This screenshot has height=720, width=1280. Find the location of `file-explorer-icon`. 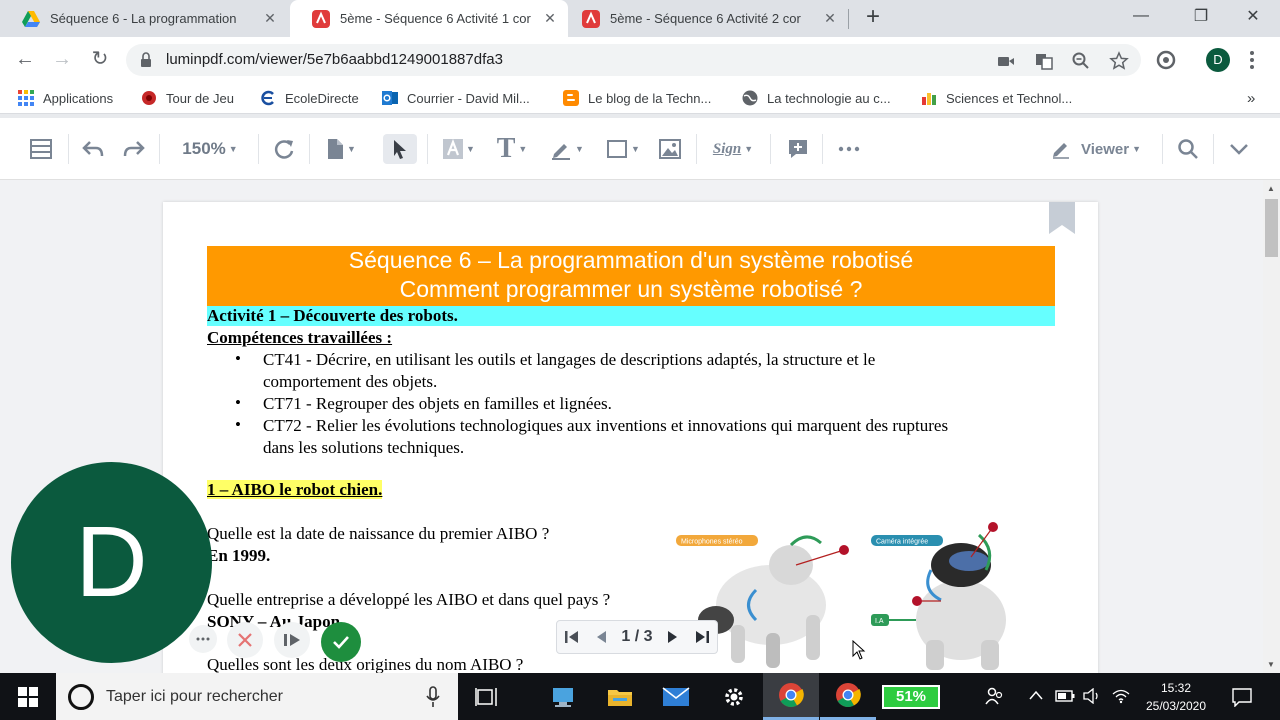

file-explorer-icon is located at coordinates (620, 696).